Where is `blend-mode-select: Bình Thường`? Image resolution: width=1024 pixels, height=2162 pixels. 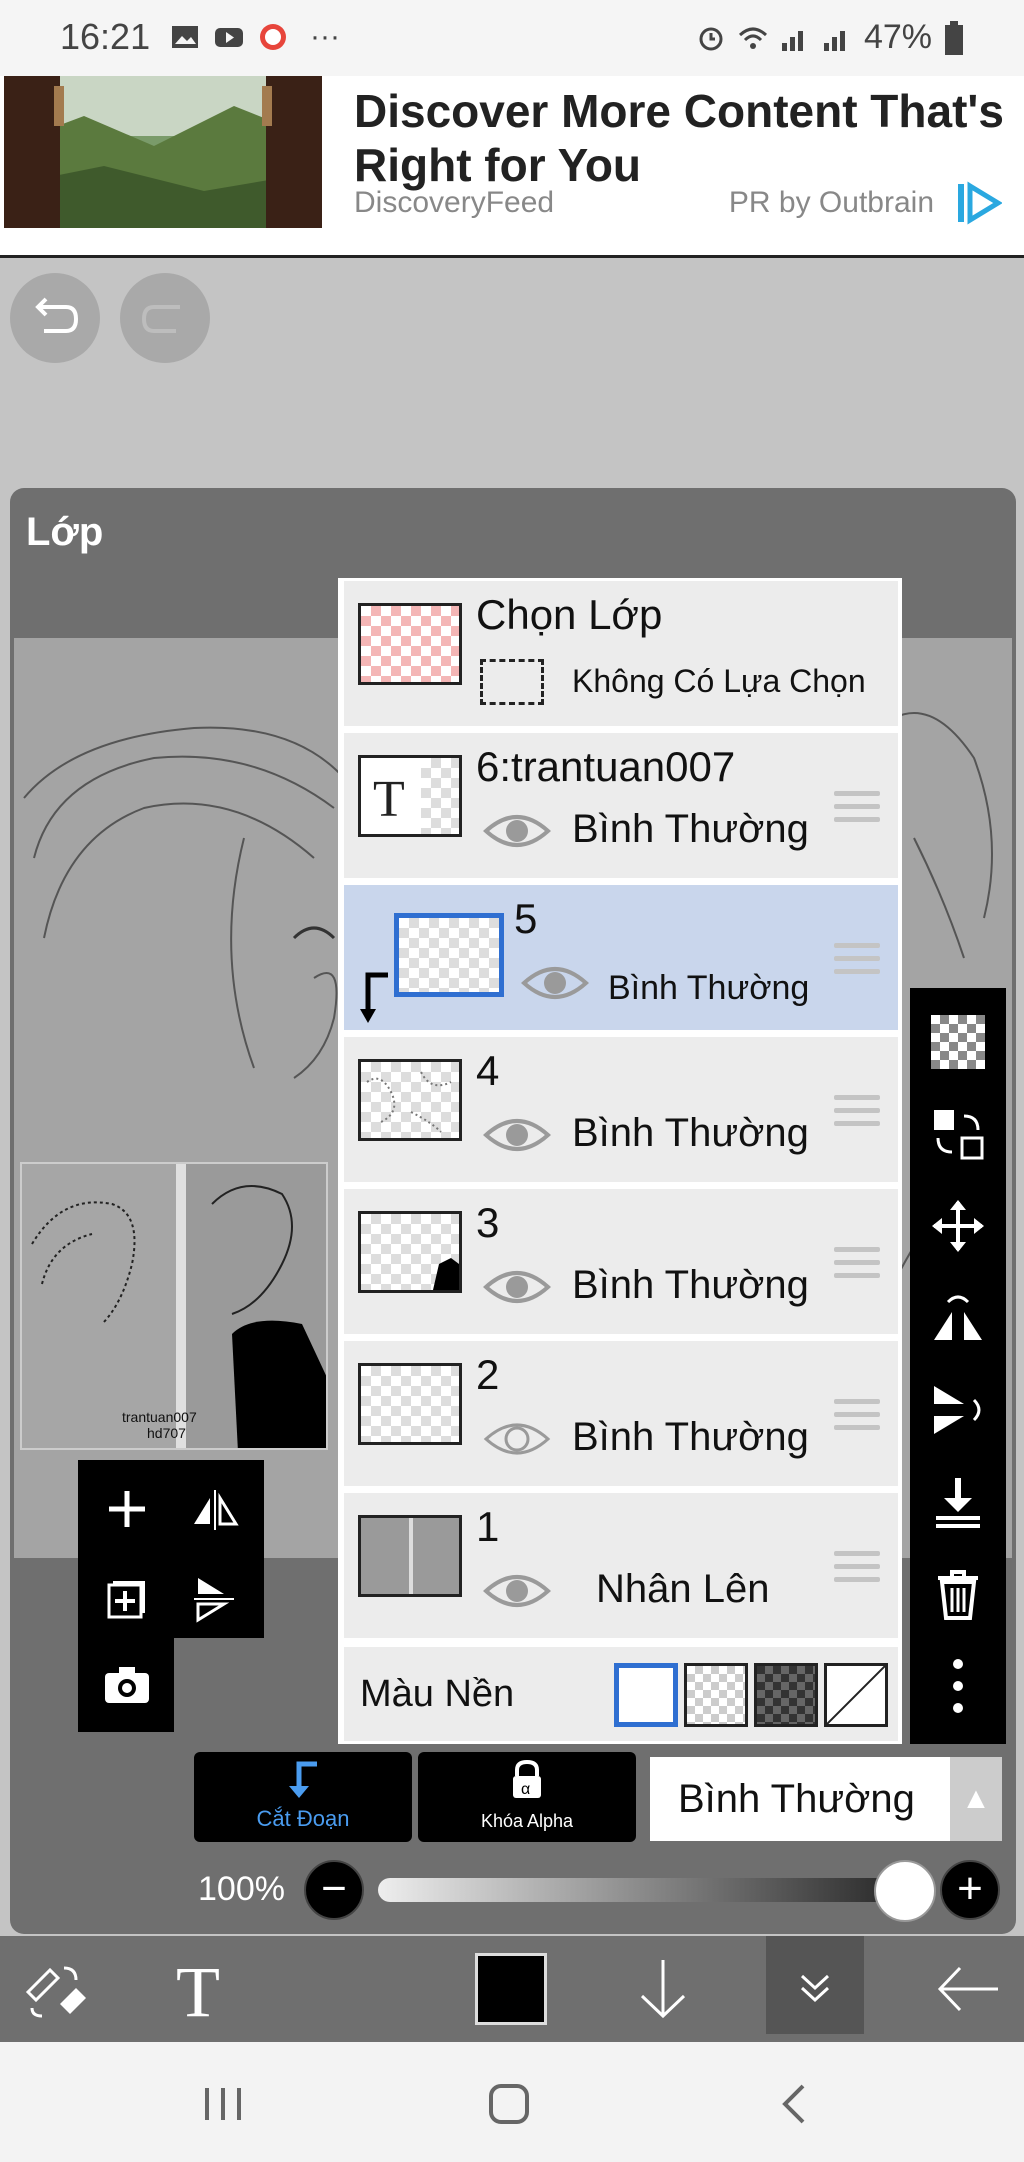
blend-mode-select: Bình Thường is located at coordinates (800, 1799).